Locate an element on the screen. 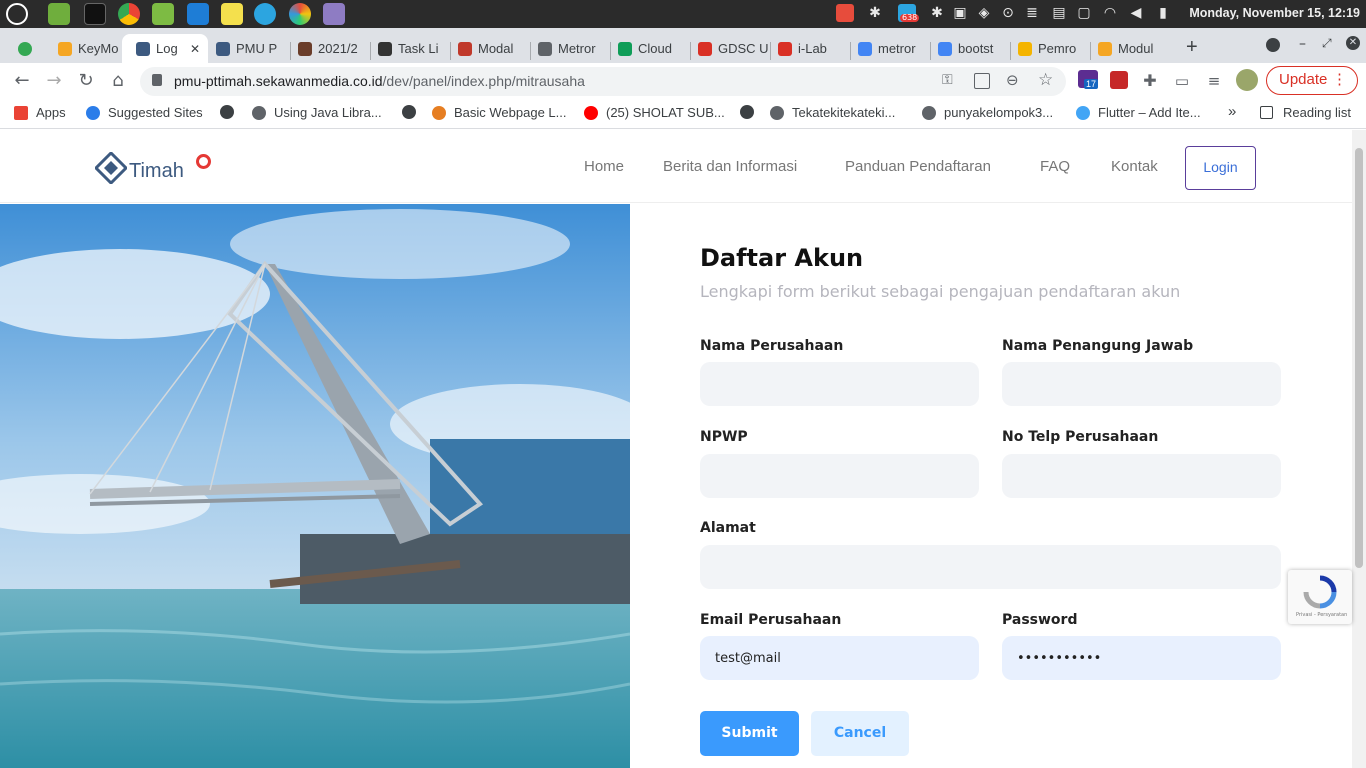  scrollbar-thumb is located at coordinates (1359, 358).